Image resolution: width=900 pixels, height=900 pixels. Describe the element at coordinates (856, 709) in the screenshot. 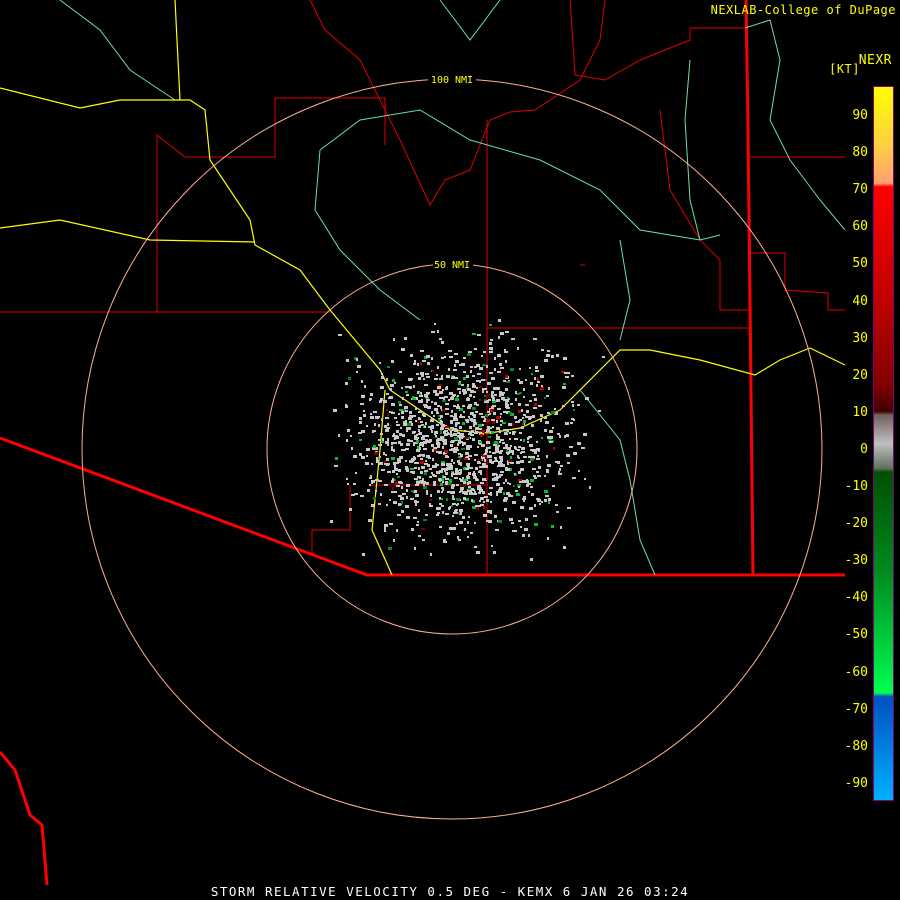

I see `colorbar-tick: -70` at that location.